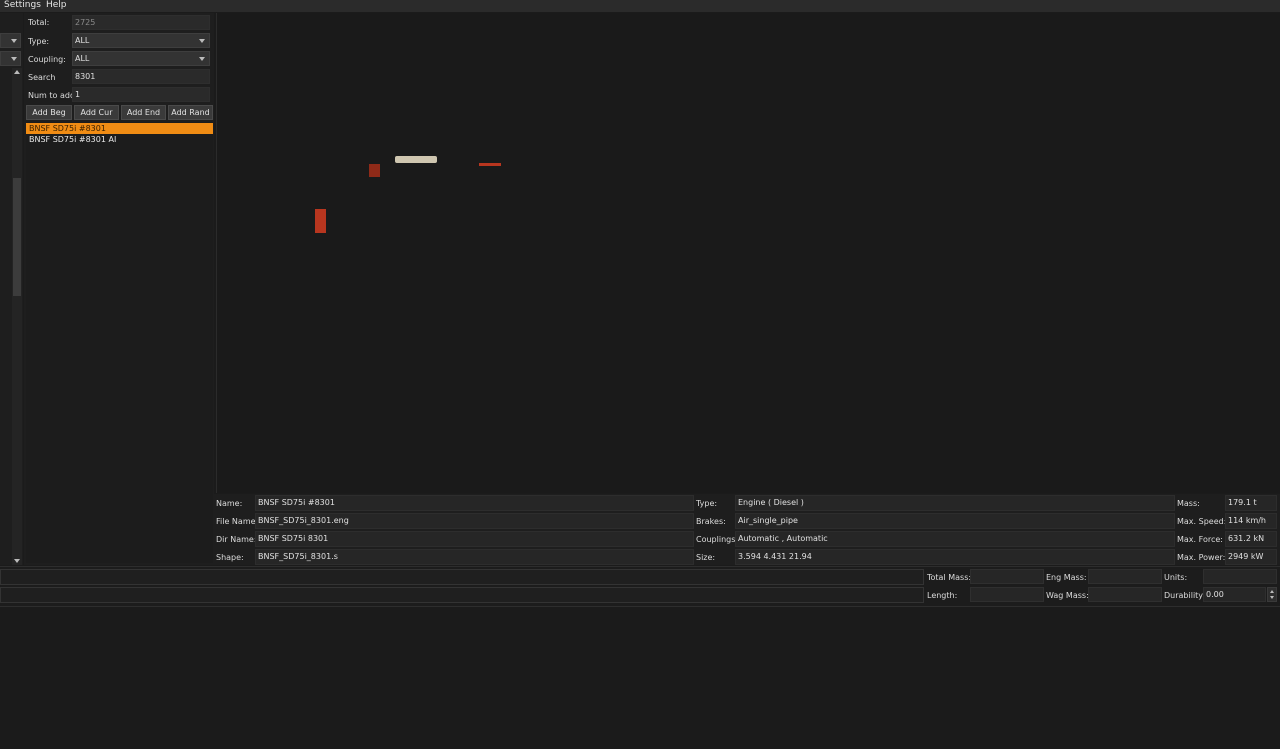  I want to click on wag-mass-label: Wag Mass:, so click(1067, 595).